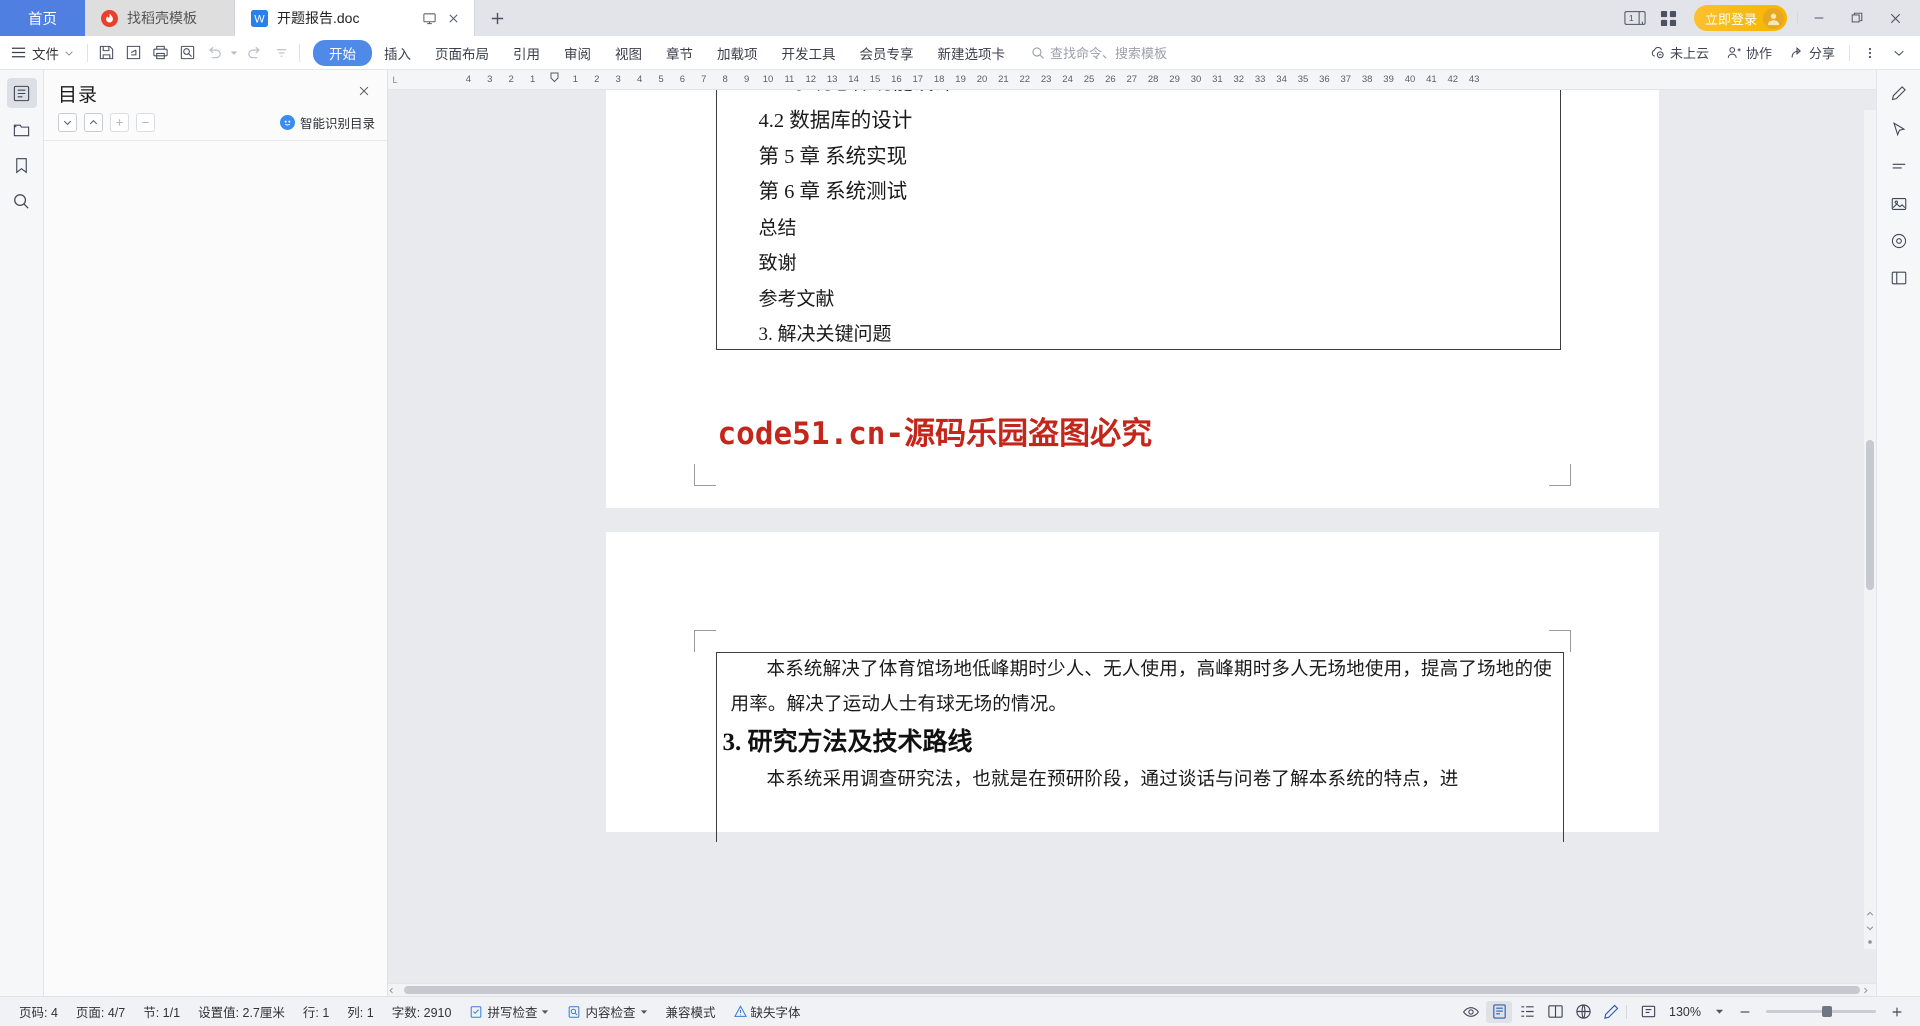  What do you see at coordinates (1089, 79) in the screenshot?
I see `ruler-tick: 25` at bounding box center [1089, 79].